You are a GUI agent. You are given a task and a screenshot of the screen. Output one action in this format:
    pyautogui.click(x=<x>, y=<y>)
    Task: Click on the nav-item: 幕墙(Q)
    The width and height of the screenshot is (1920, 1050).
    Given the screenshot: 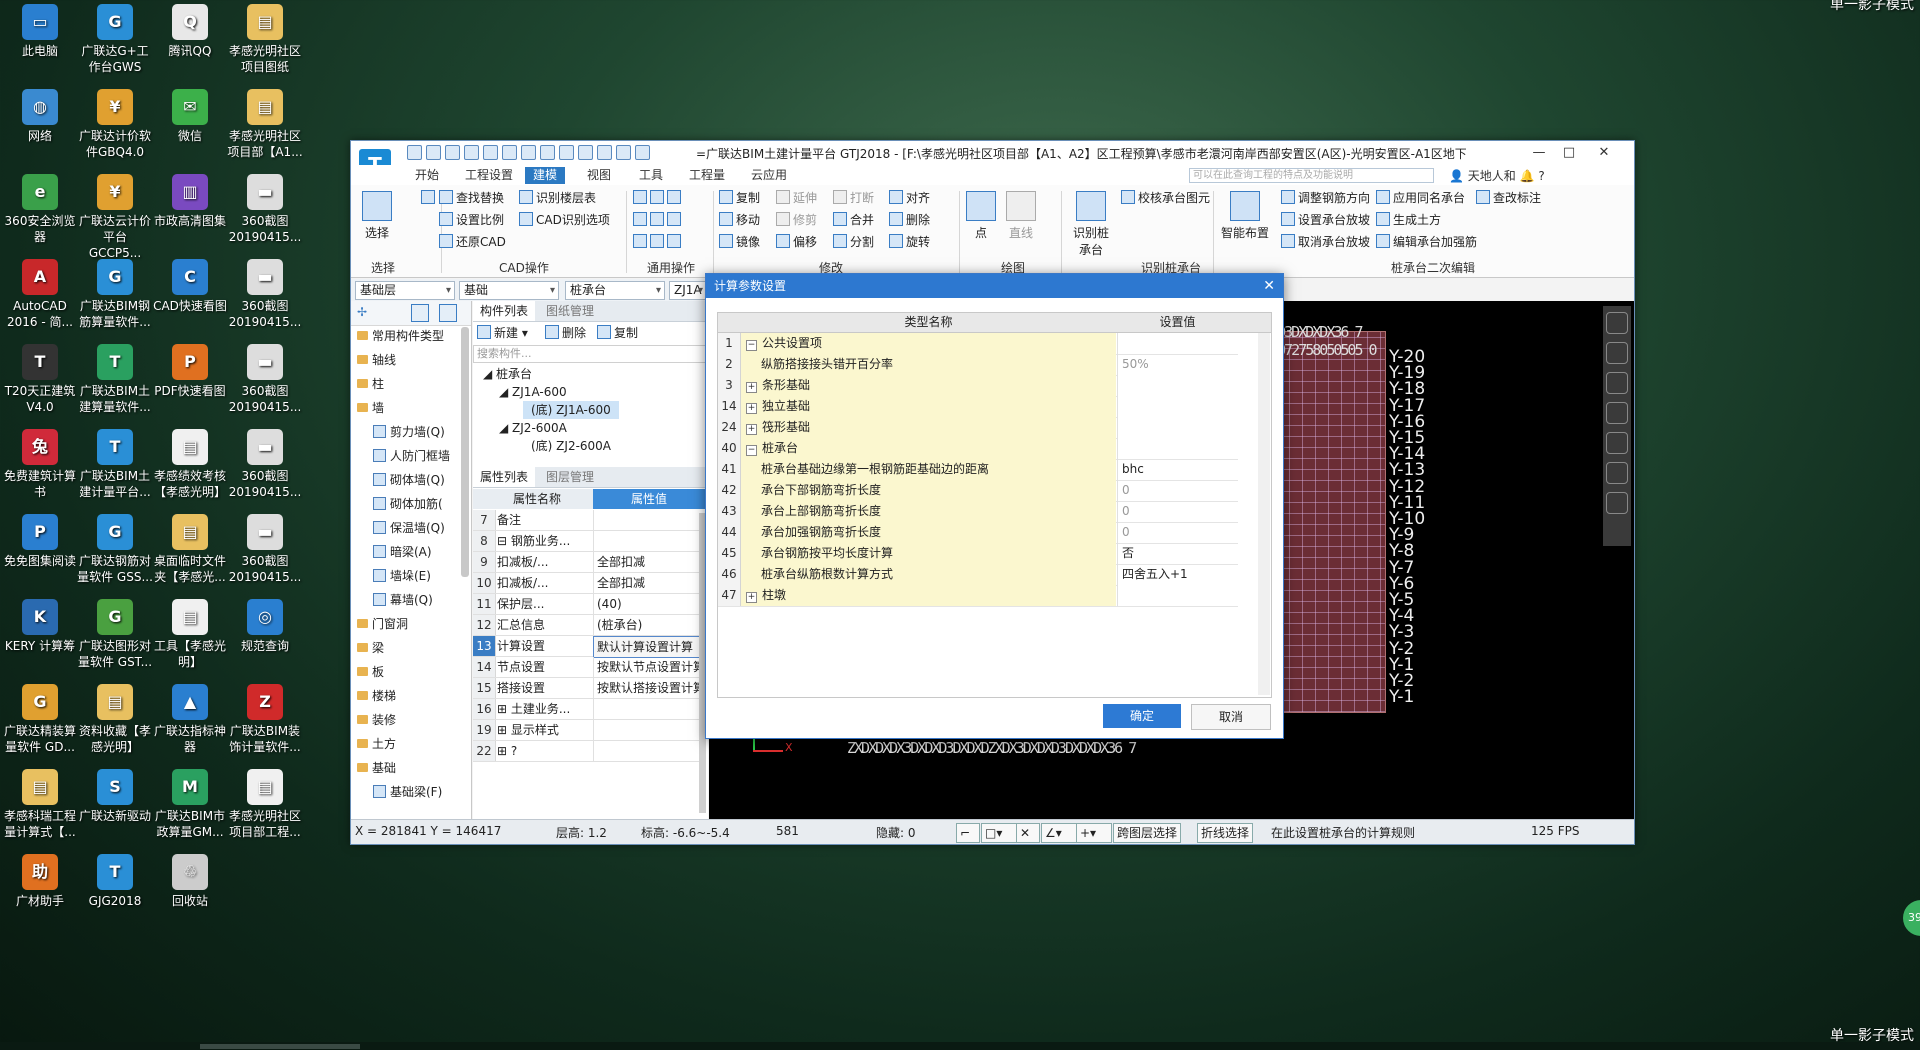 What is the action you would take?
    pyautogui.click(x=403, y=600)
    